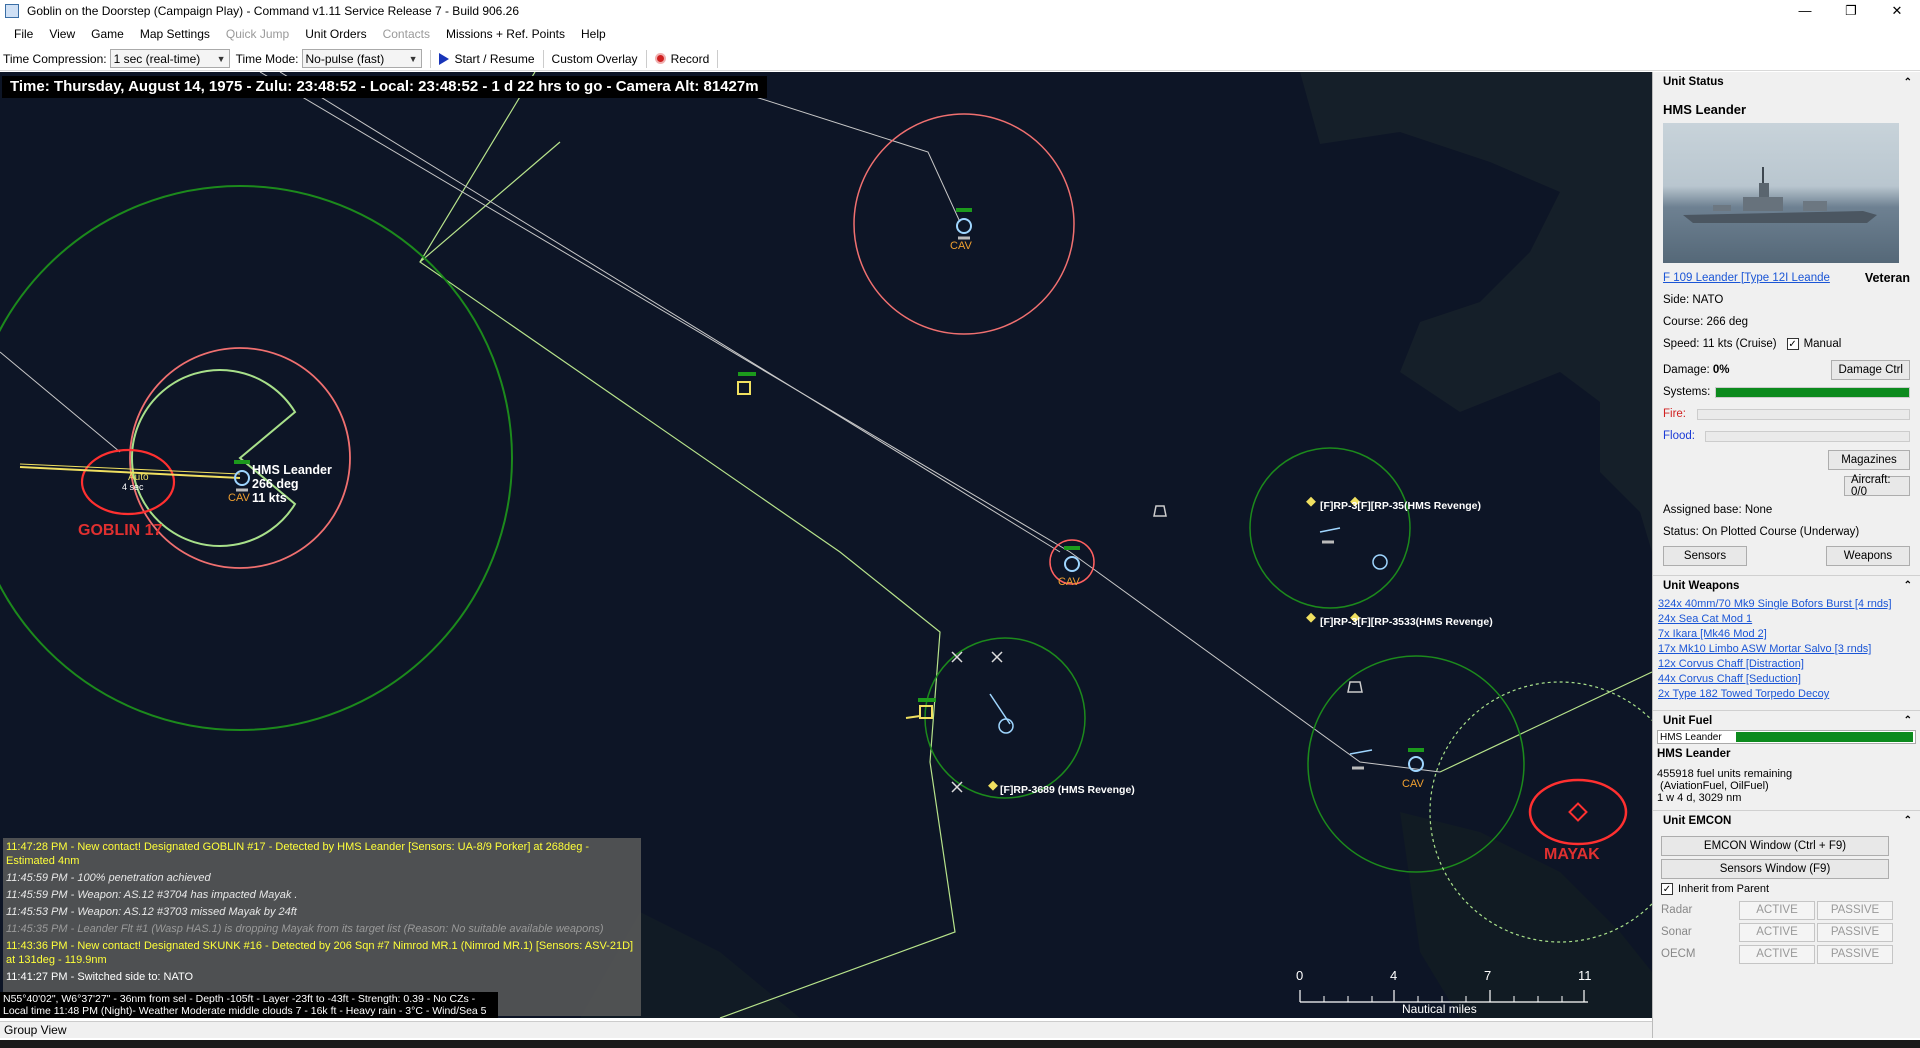  I want to click on patrol-zone-boundary-b, so click(490, 202).